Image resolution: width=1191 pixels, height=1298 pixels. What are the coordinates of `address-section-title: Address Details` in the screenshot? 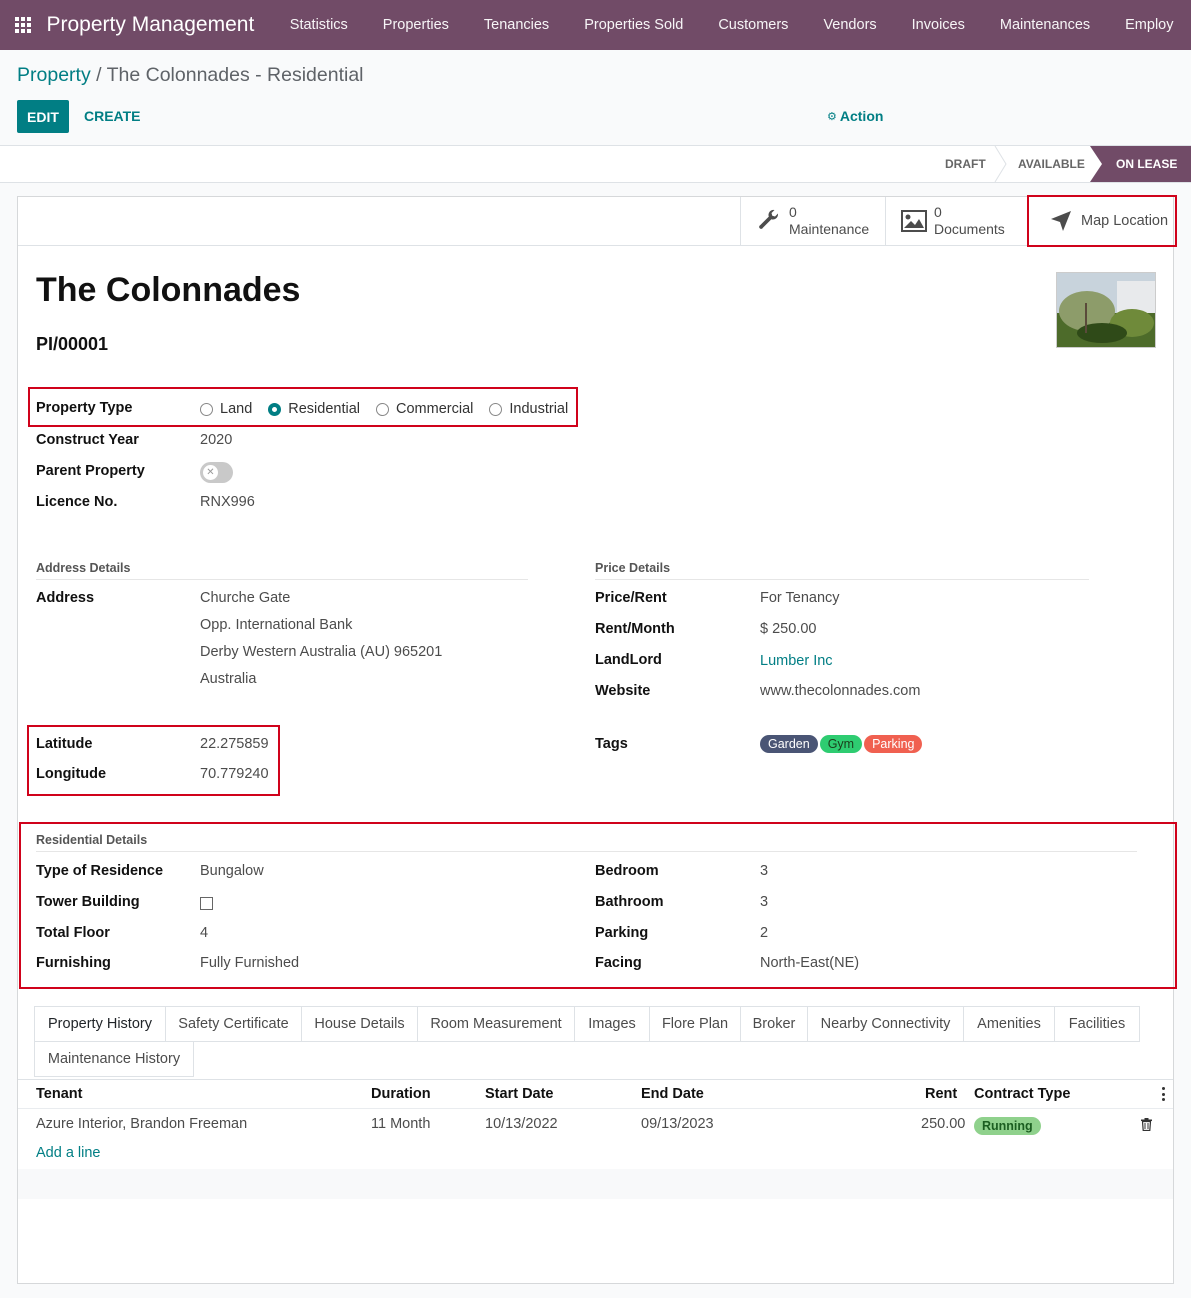 It's located at (282, 570).